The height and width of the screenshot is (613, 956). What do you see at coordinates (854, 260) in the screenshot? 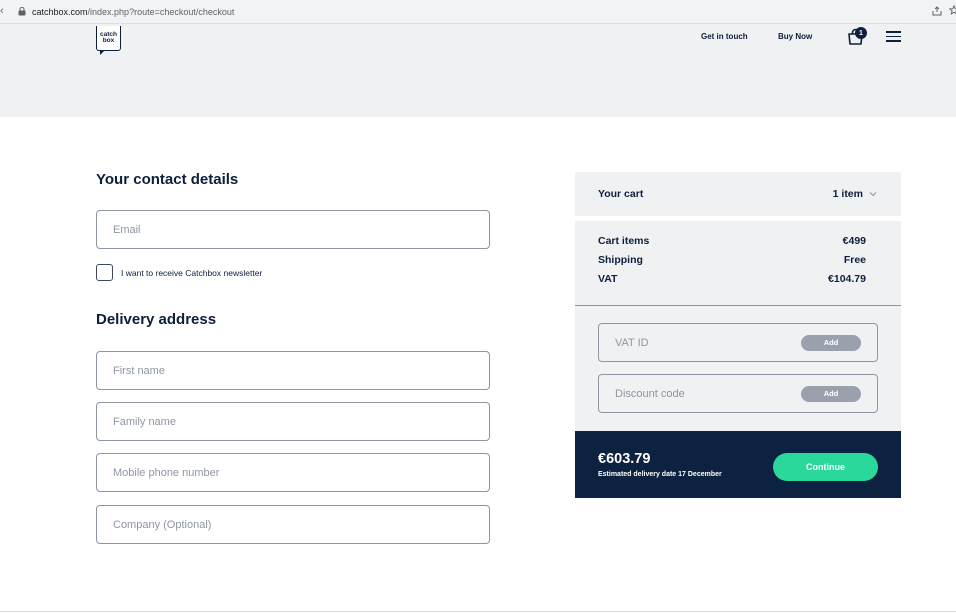
I see `summary-value: Free` at bounding box center [854, 260].